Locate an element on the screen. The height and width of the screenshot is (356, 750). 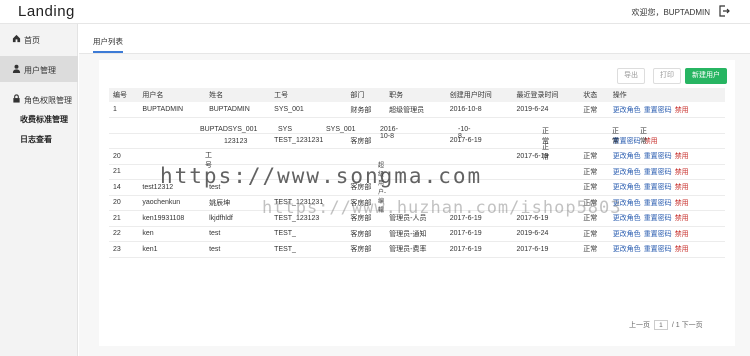
column-header: 状态 is located at coordinates (594, 95).